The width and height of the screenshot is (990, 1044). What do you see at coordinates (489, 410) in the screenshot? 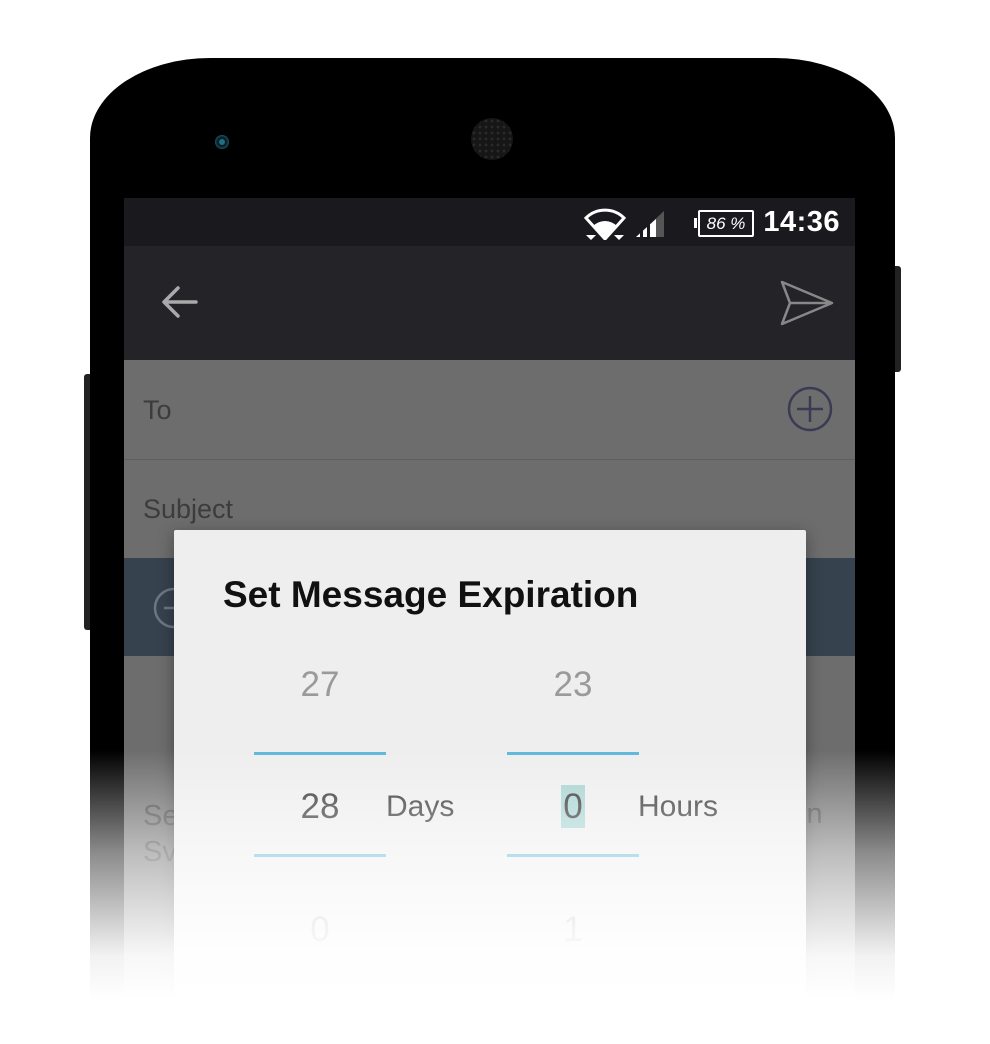
I see `to-field: To` at bounding box center [489, 410].